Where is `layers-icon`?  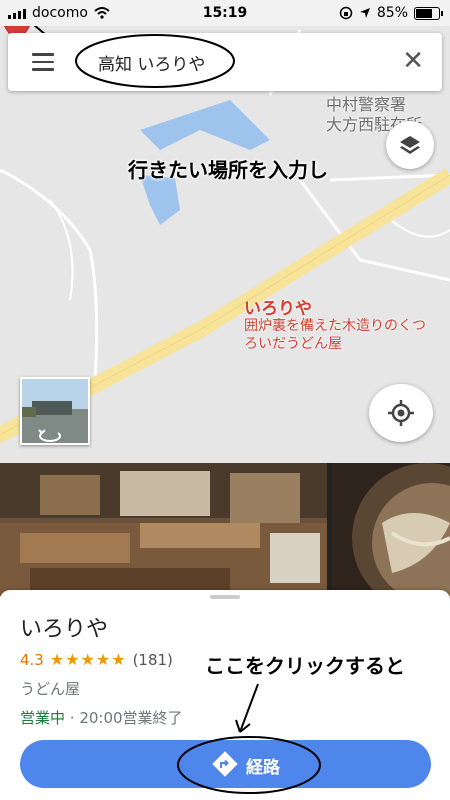 layers-icon is located at coordinates (410, 145).